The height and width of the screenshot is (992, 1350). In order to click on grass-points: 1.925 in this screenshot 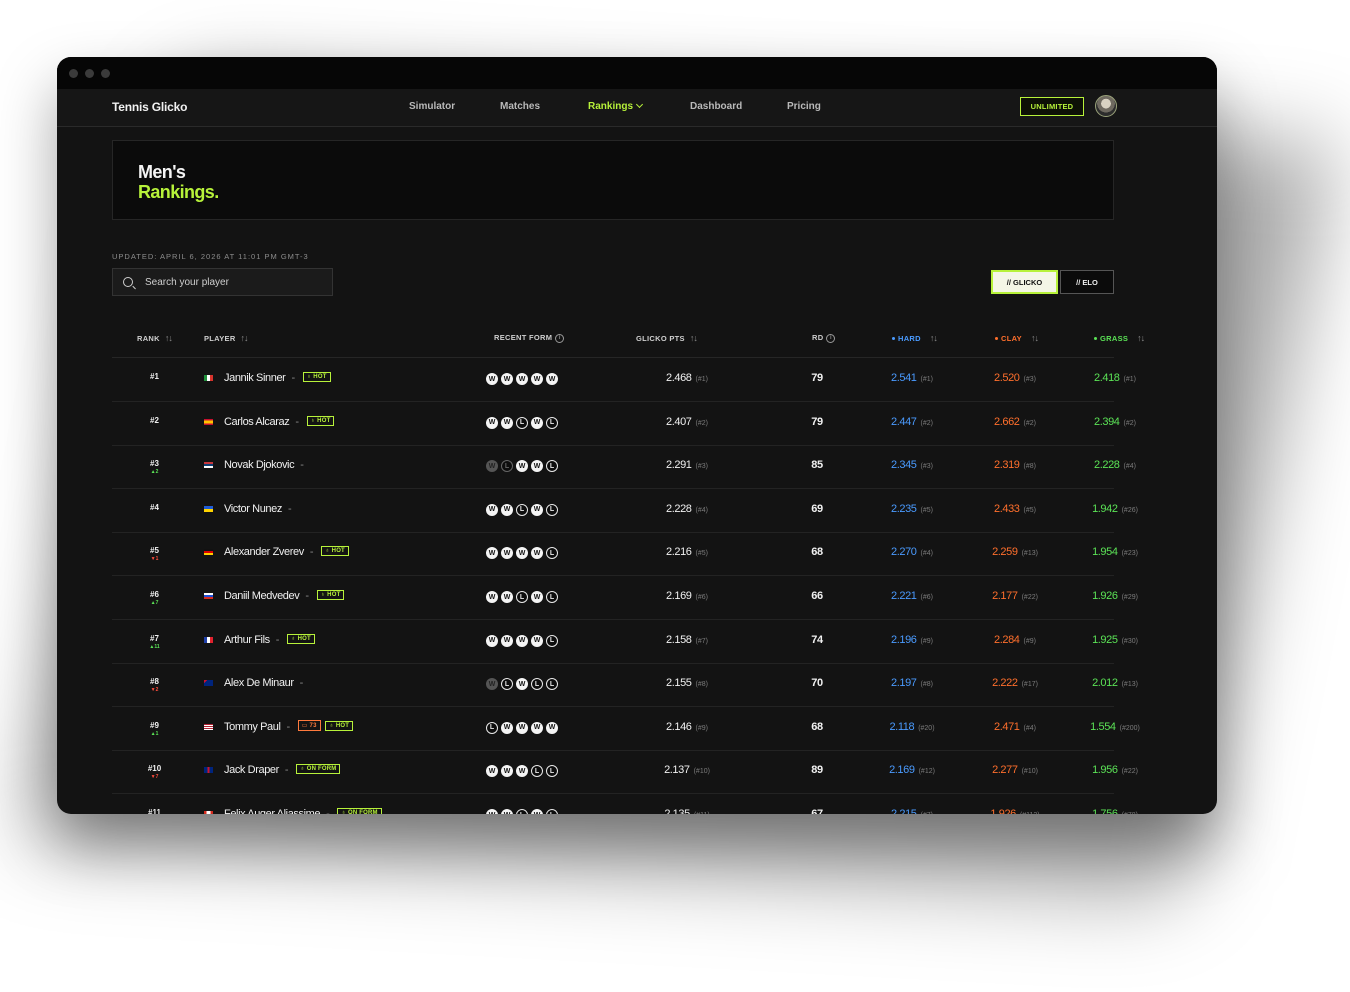, I will do `click(1105, 639)`.